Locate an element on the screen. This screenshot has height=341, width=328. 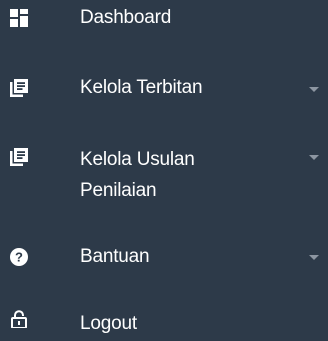
sidebar-item-label: Logout is located at coordinates (108, 323).